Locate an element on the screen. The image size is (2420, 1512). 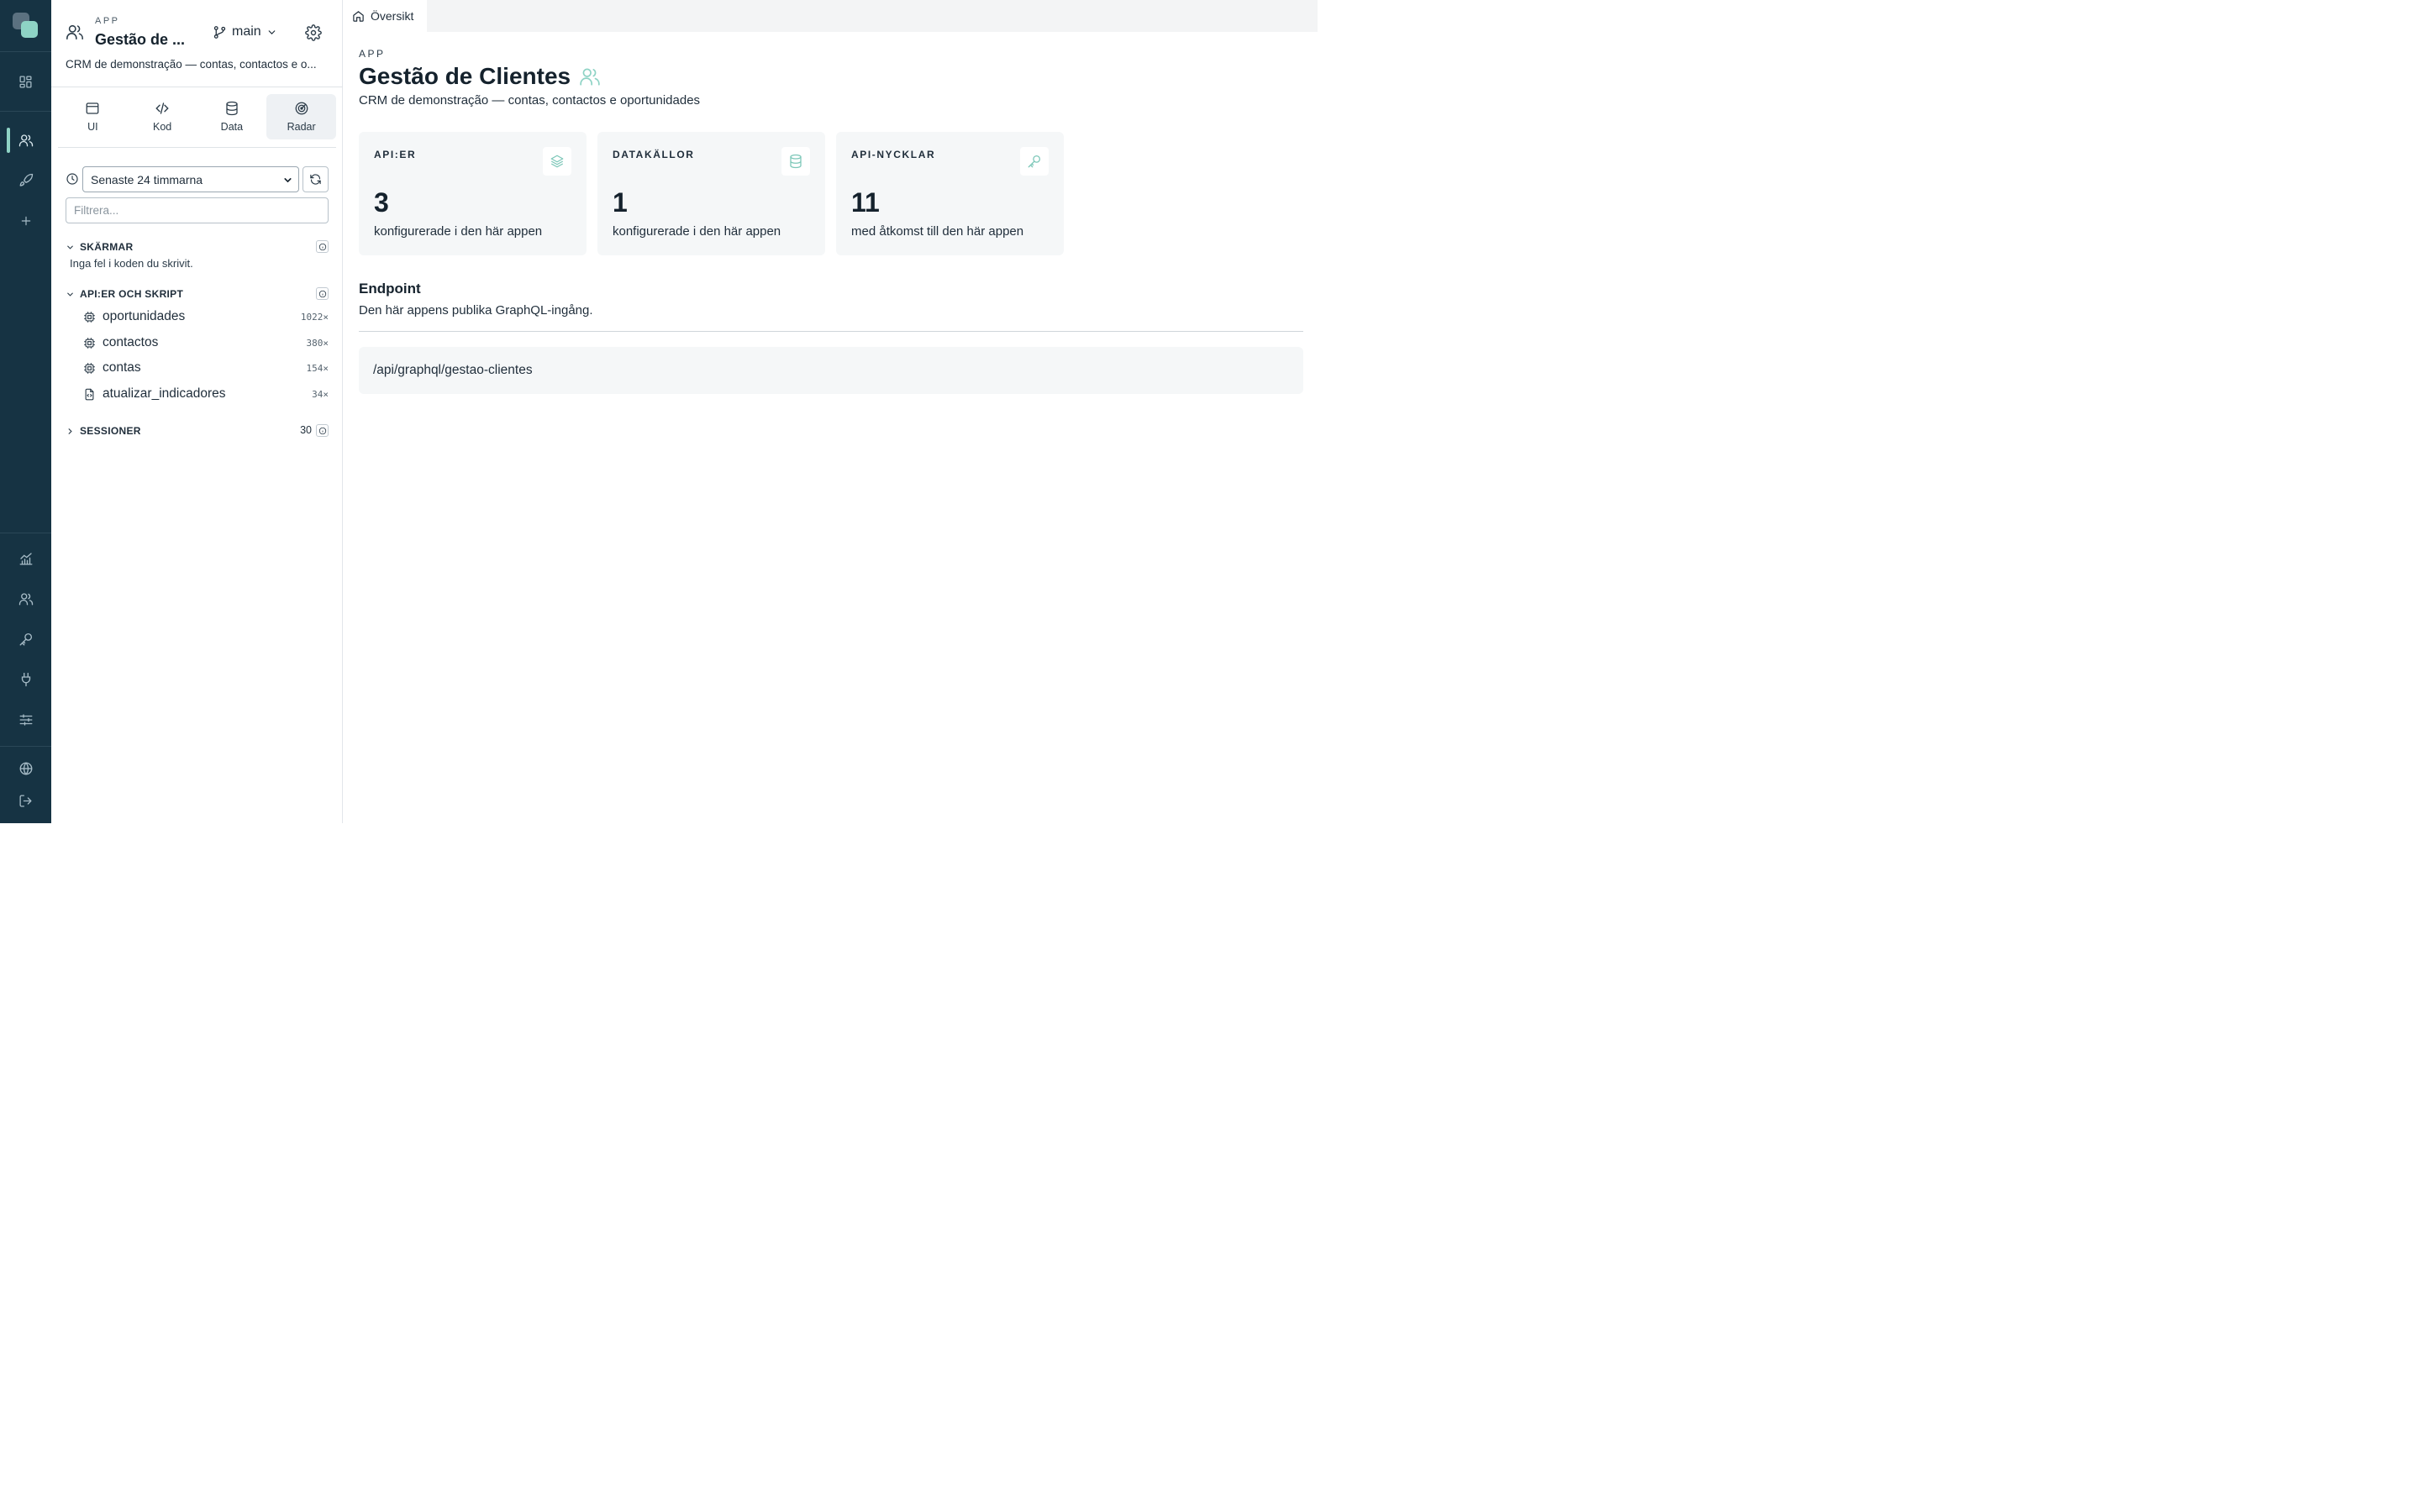
endpoint-path: /api/graphql/gestao-clientes is located at coordinates (831, 370).